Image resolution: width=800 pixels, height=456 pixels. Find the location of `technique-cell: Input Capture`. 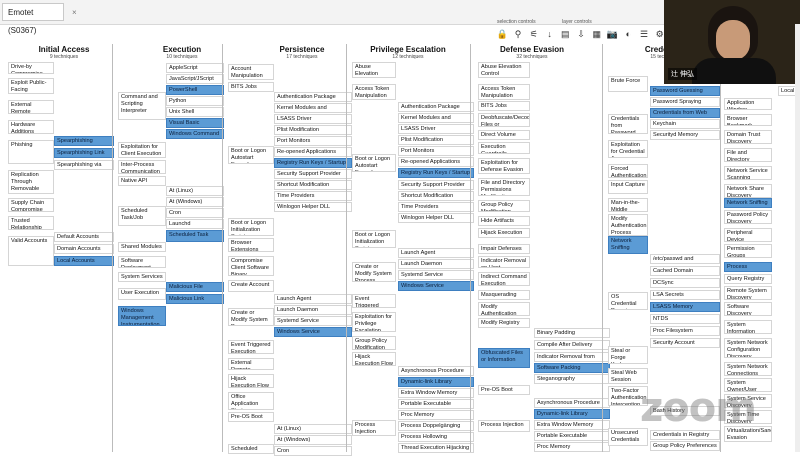

technique-cell: Input Capture is located at coordinates (628, 187).